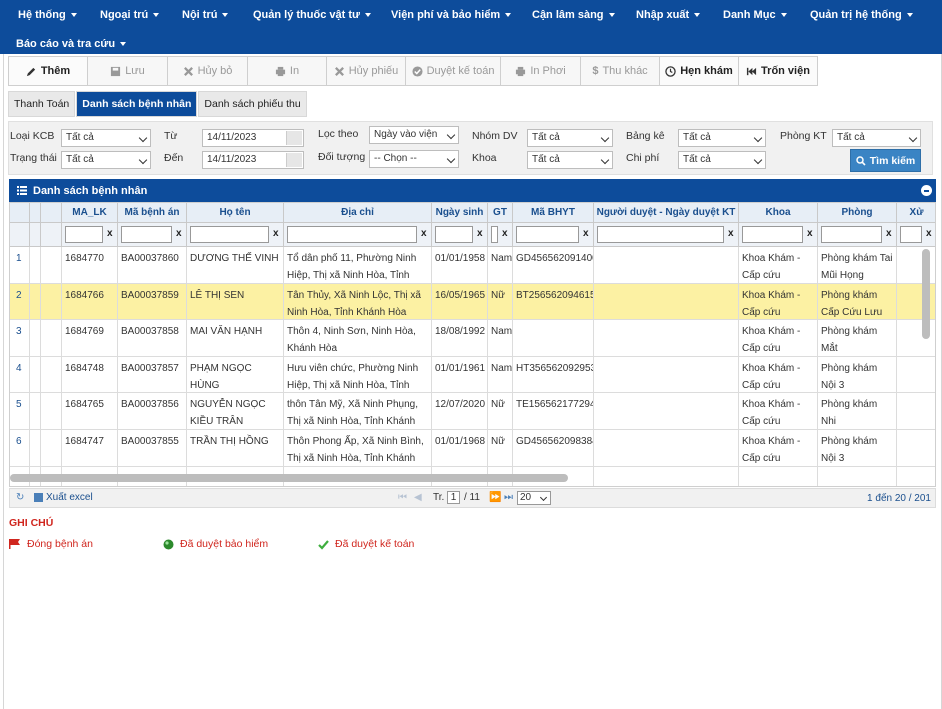 Image resolution: width=942 pixels, height=709 pixels. I want to click on first-page-icon: ⏮, so click(402, 497).